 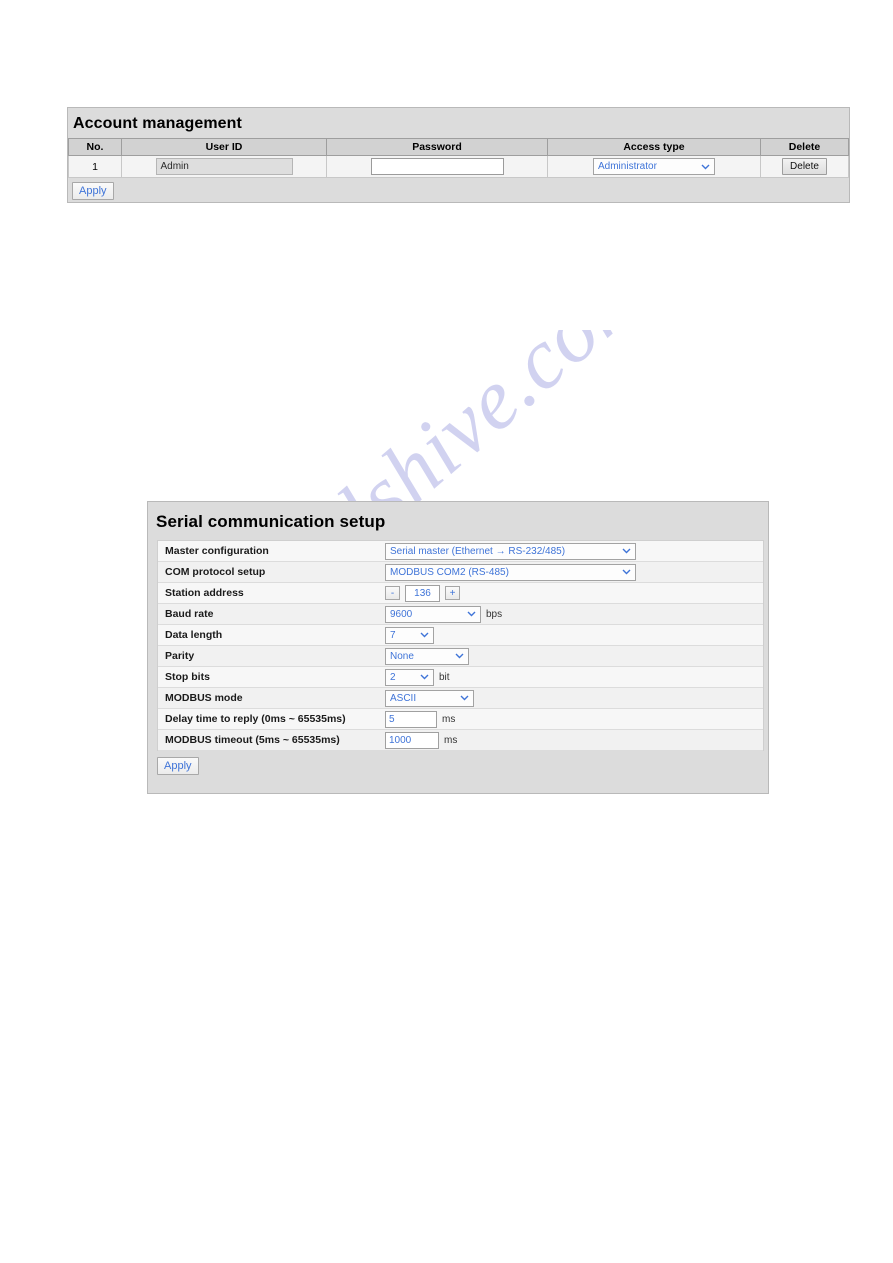 I want to click on modbus-timeout-unit: ms, so click(x=451, y=740).